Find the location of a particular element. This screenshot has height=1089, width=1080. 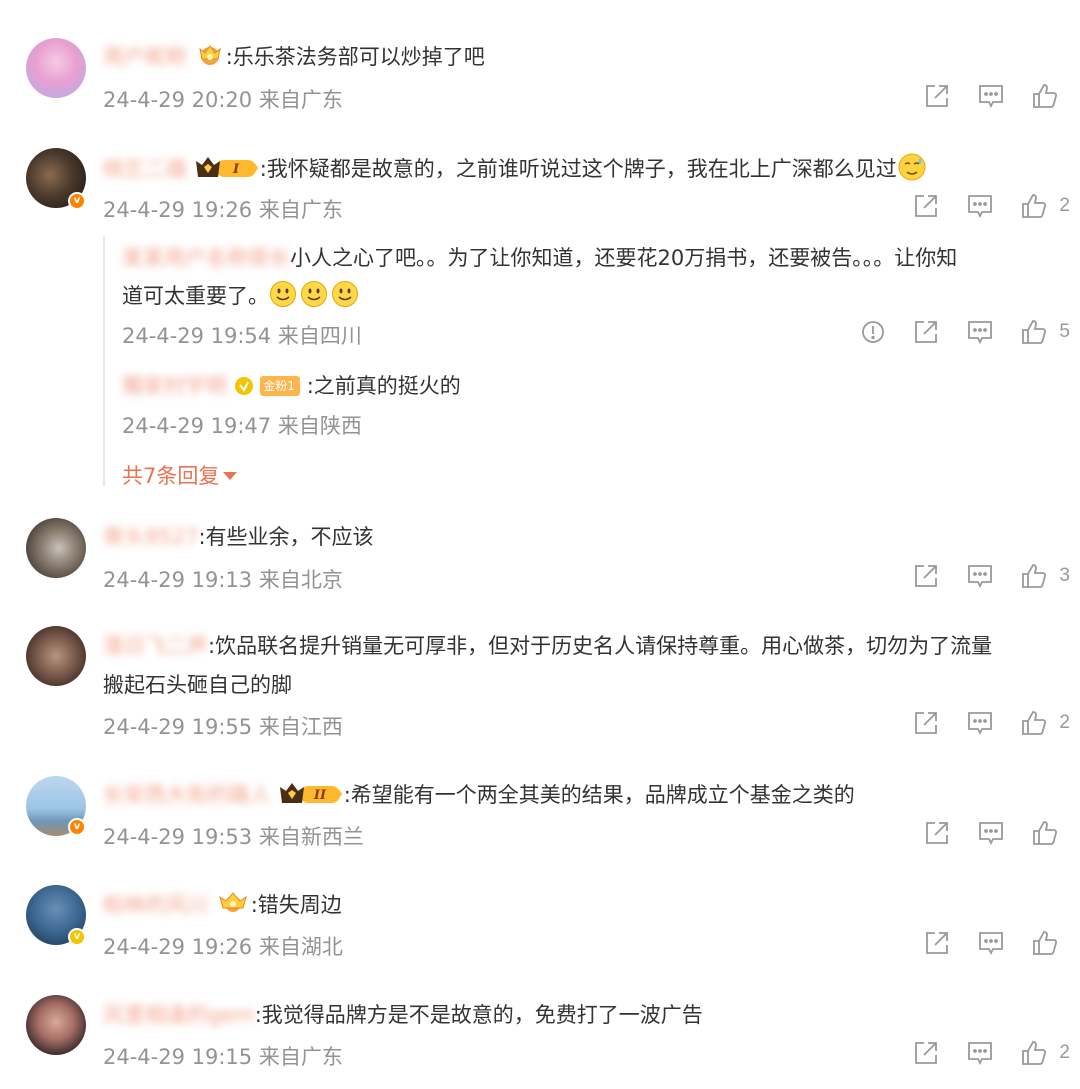

reply-text: 小人之心了吧。。为了让你知道，还要花20万捐书，还要被告。。。让你知 is located at coordinates (624, 258).